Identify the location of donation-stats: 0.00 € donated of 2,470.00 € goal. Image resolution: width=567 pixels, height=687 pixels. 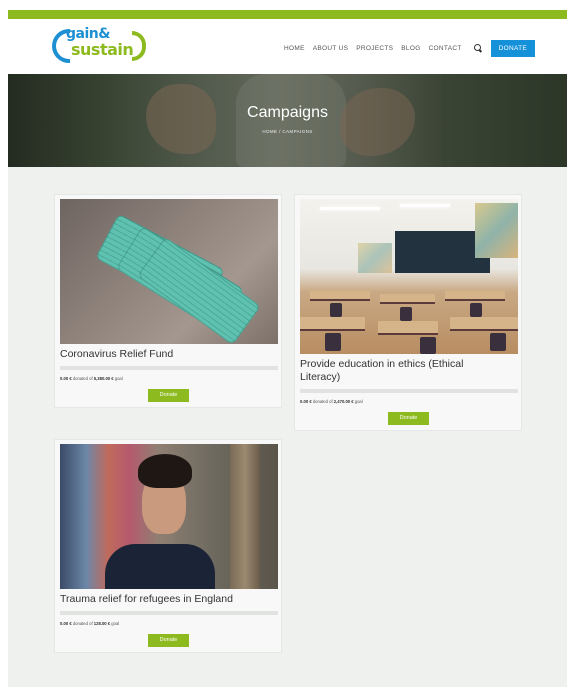
(331, 401).